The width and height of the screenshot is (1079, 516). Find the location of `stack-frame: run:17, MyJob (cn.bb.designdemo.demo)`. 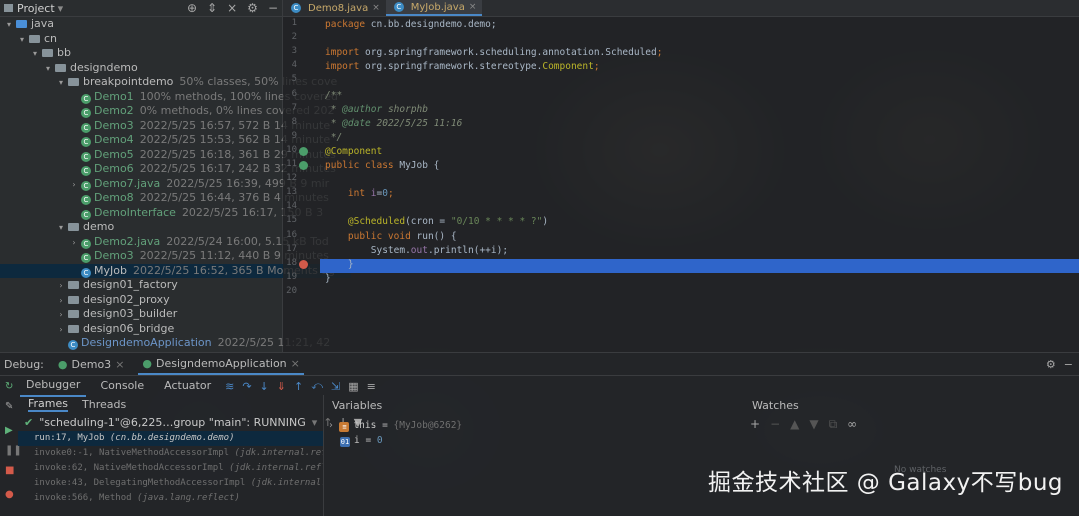

stack-frame: run:17, MyJob (cn.bb.designdemo.demo) is located at coordinates (170, 438).